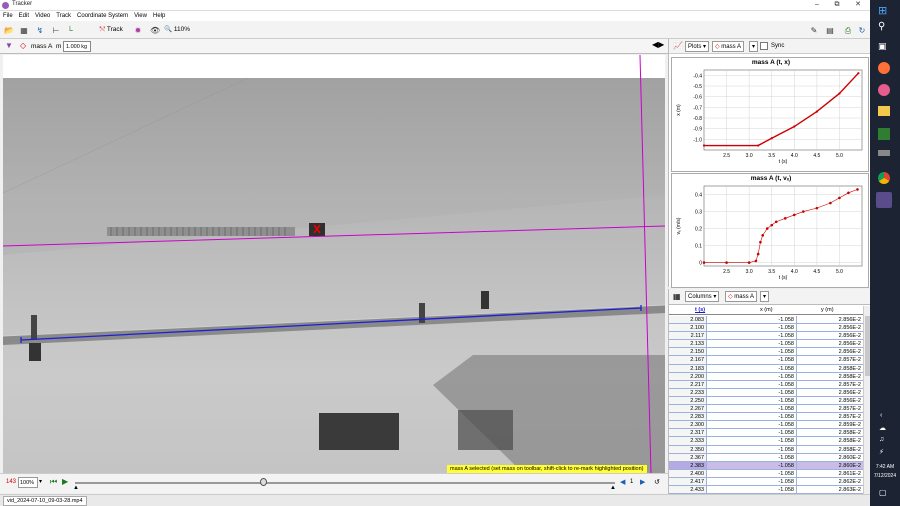 Image resolution: width=900 pixels, height=506 pixels. What do you see at coordinates (688, 489) in the screenshot?
I see `cell-t: 2.433` at bounding box center [688, 489].